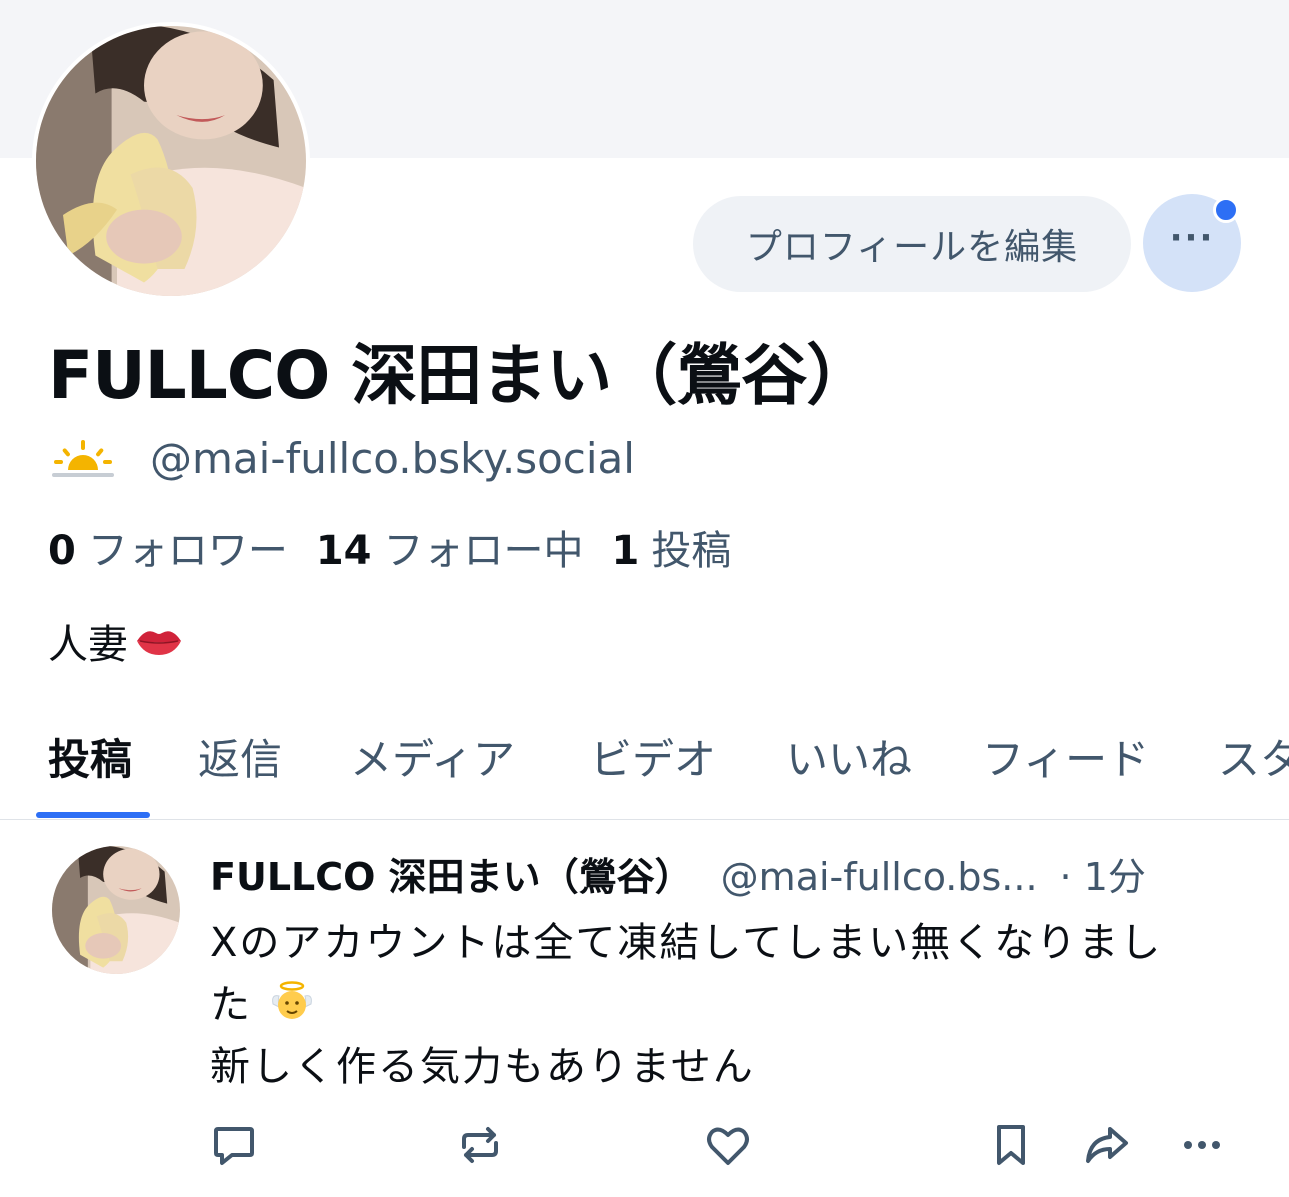  Describe the element at coordinates (1226, 210) in the screenshot. I see `notification-dot` at that location.